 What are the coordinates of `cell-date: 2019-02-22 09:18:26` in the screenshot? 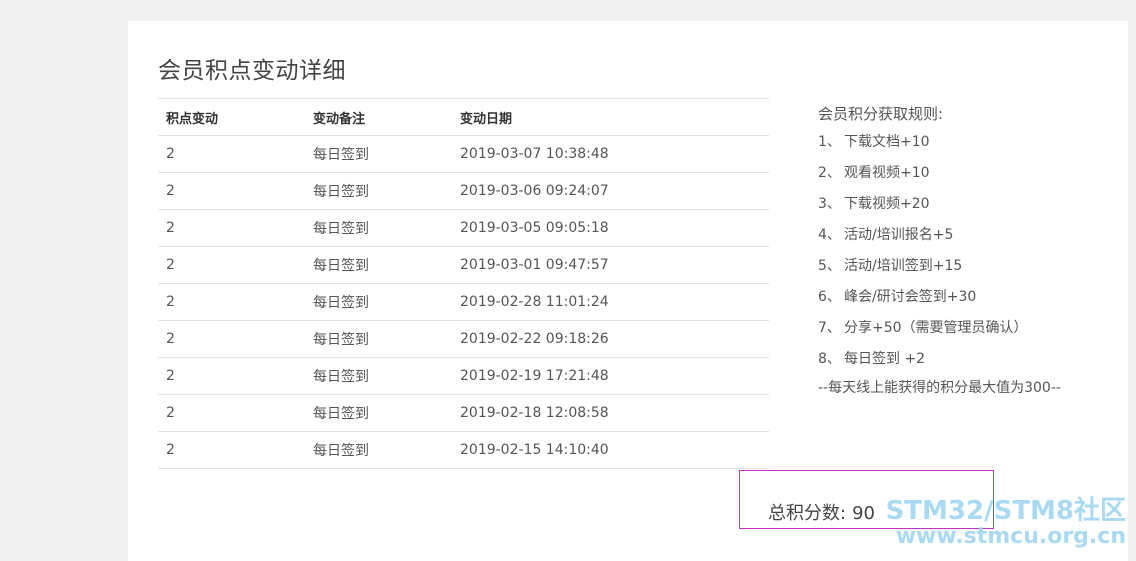 It's located at (610, 339).